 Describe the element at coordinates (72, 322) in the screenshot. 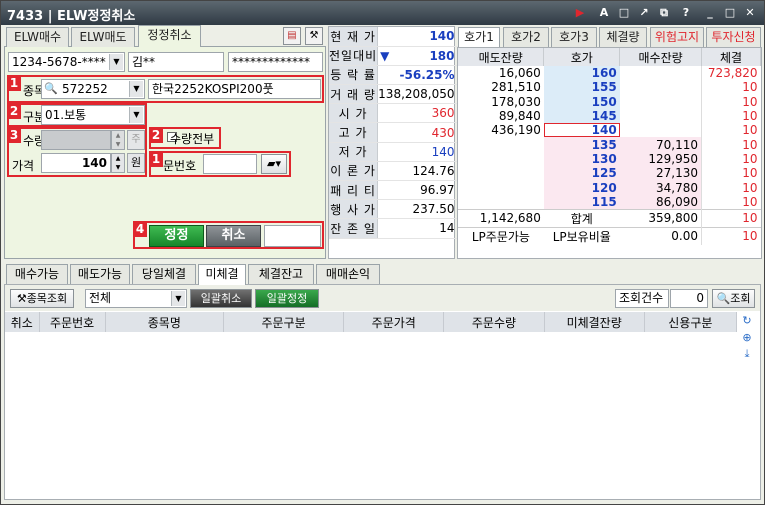

I see `column-header: 주문번호` at that location.